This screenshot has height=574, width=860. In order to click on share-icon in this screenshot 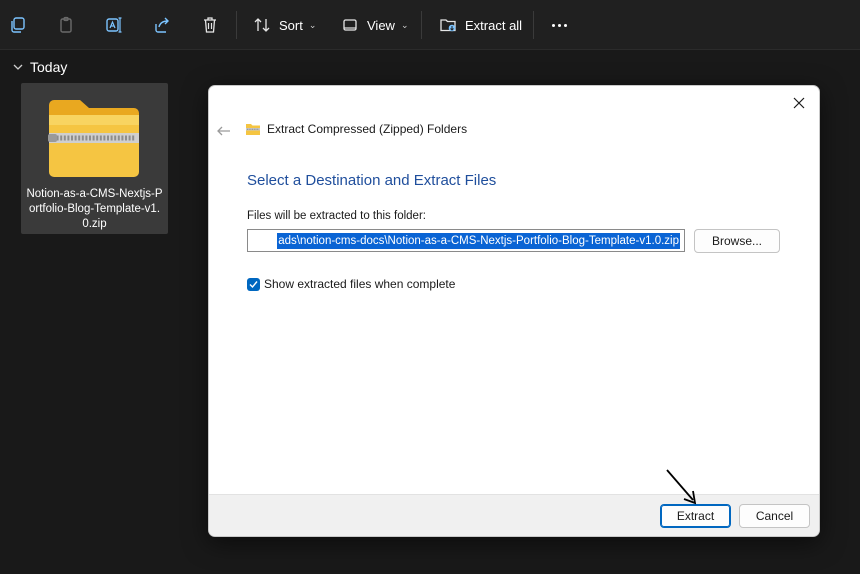, I will do `click(162, 25)`.